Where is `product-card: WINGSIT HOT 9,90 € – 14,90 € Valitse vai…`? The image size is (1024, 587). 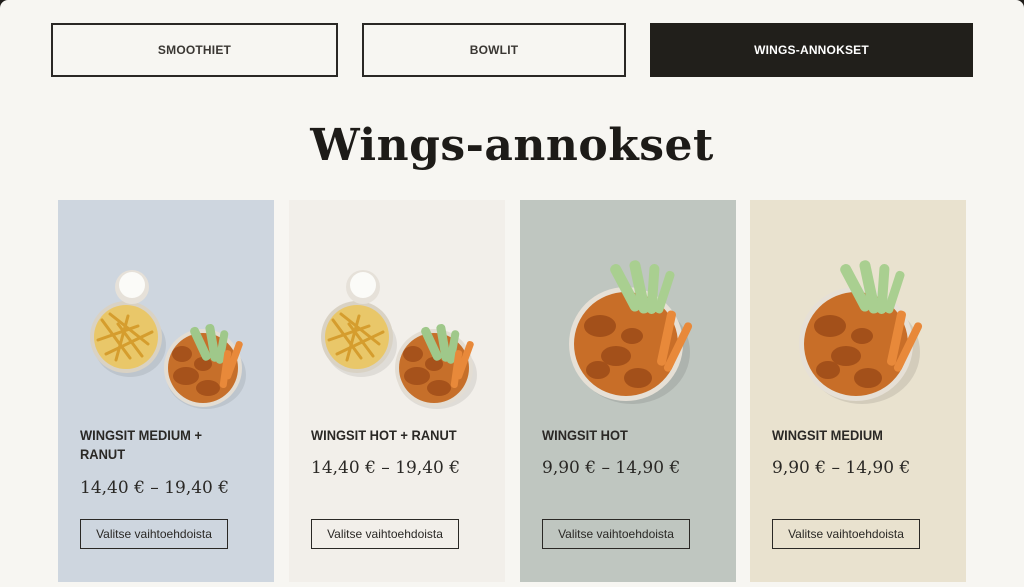 product-card: WINGSIT HOT 9,90 € – 14,90 € Valitse vai… is located at coordinates (628, 391).